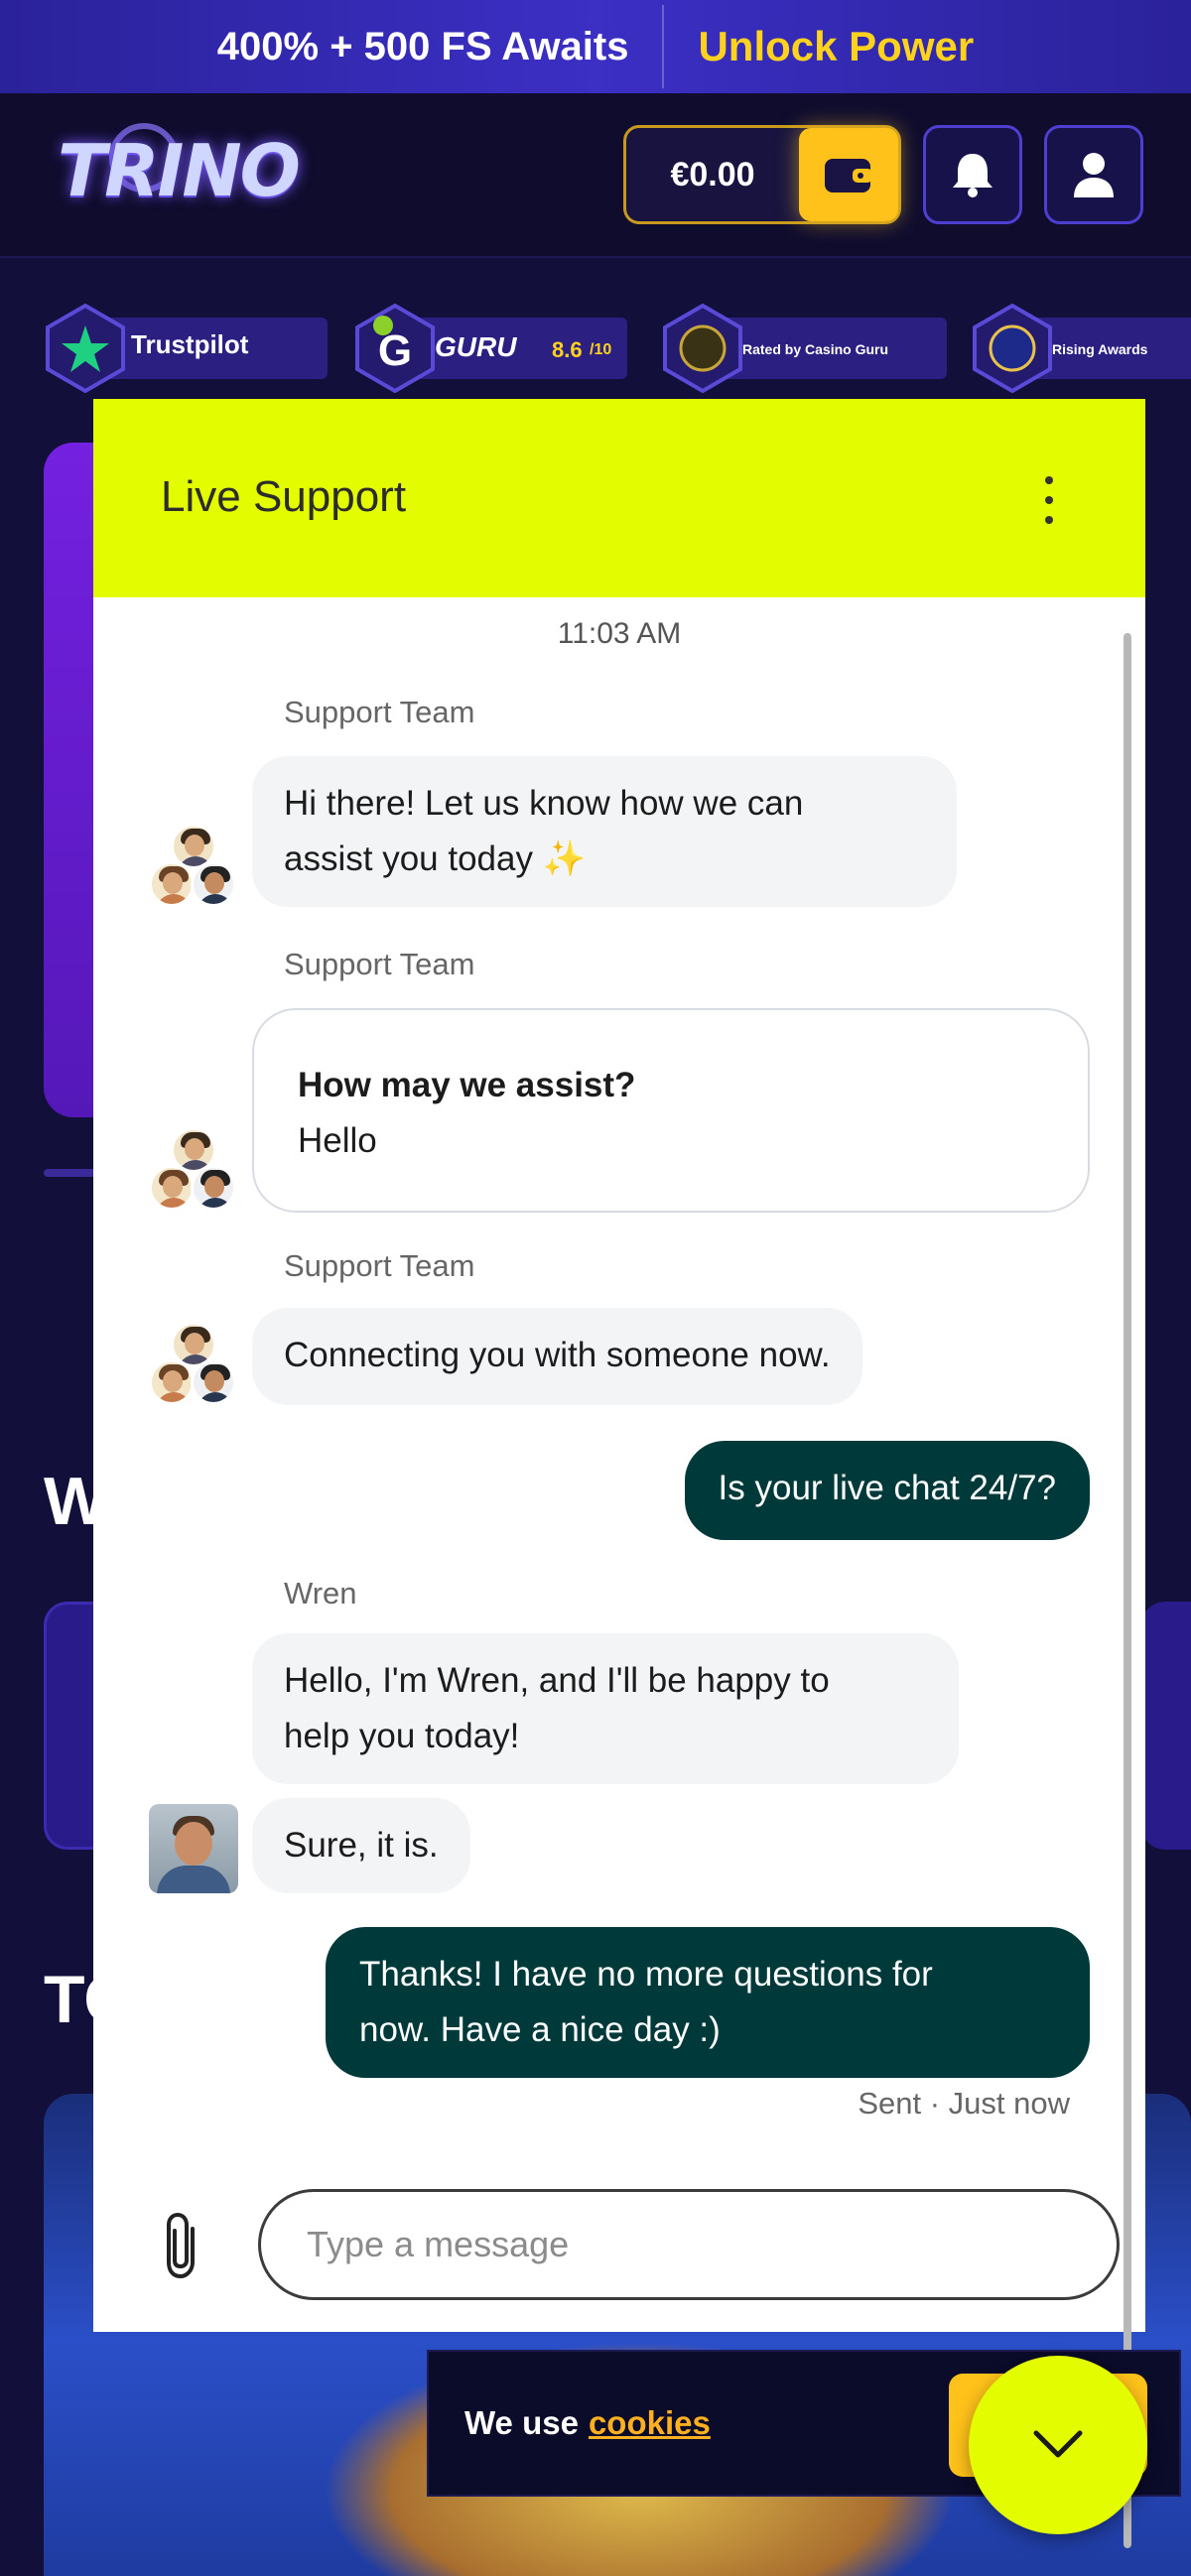  I want to click on wallet-balance: €0.00, so click(712, 174).